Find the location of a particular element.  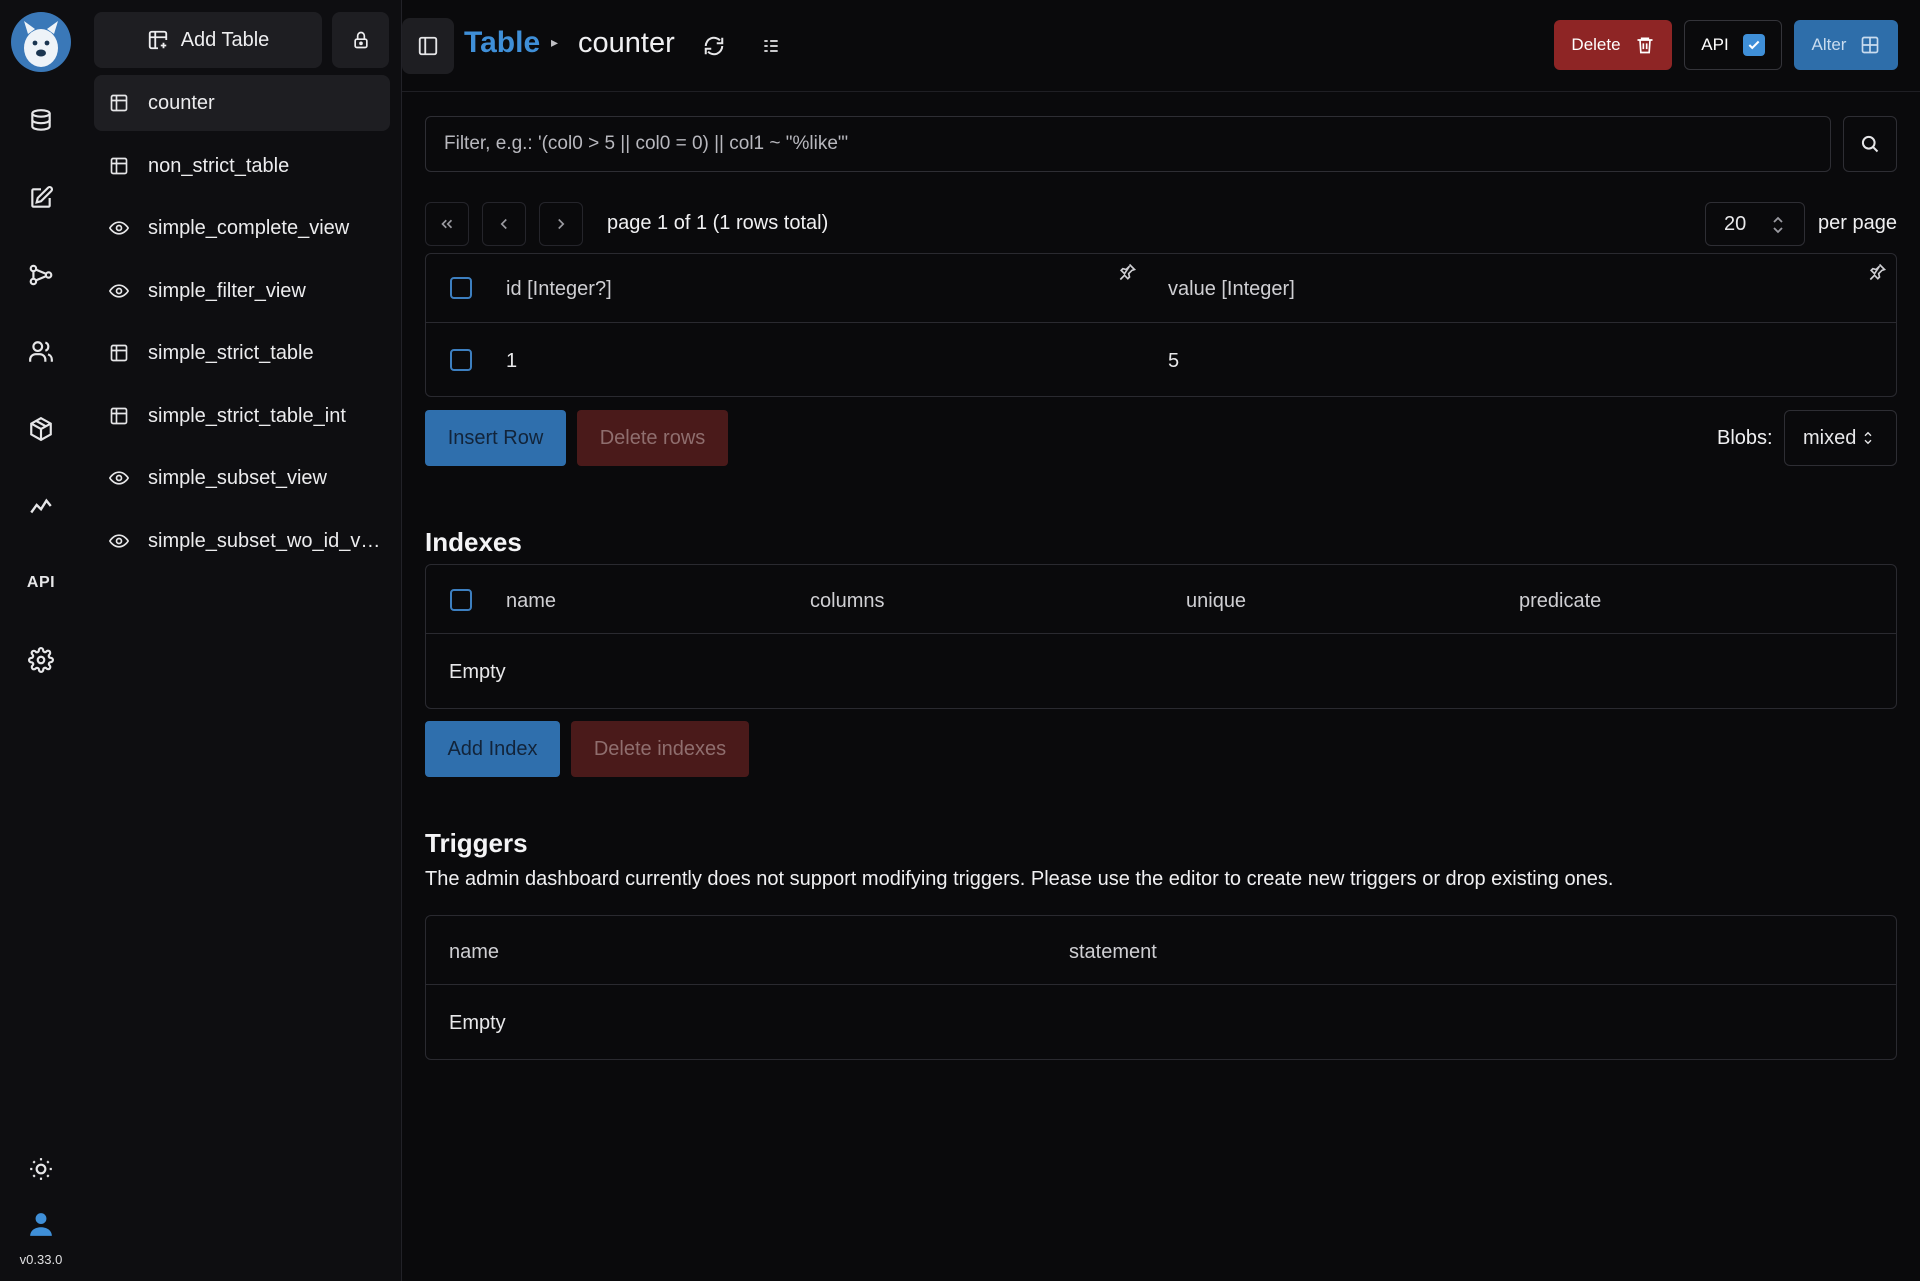

delete-rows-button: Delete rows is located at coordinates (652, 438).